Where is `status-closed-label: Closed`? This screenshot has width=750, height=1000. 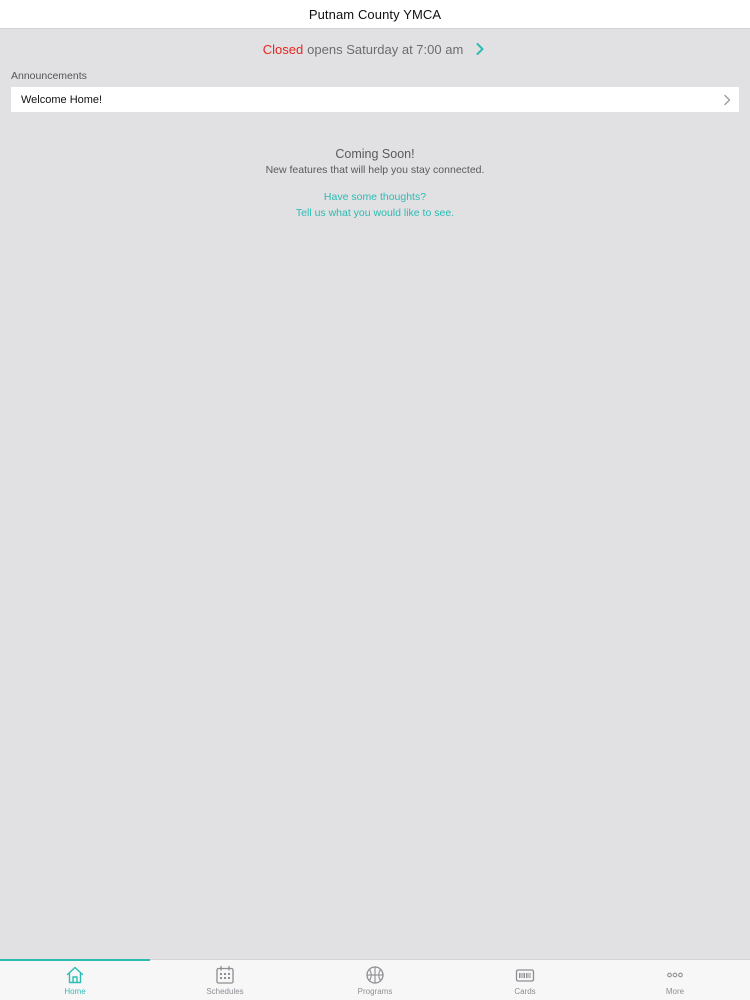
status-closed-label: Closed is located at coordinates (283, 49).